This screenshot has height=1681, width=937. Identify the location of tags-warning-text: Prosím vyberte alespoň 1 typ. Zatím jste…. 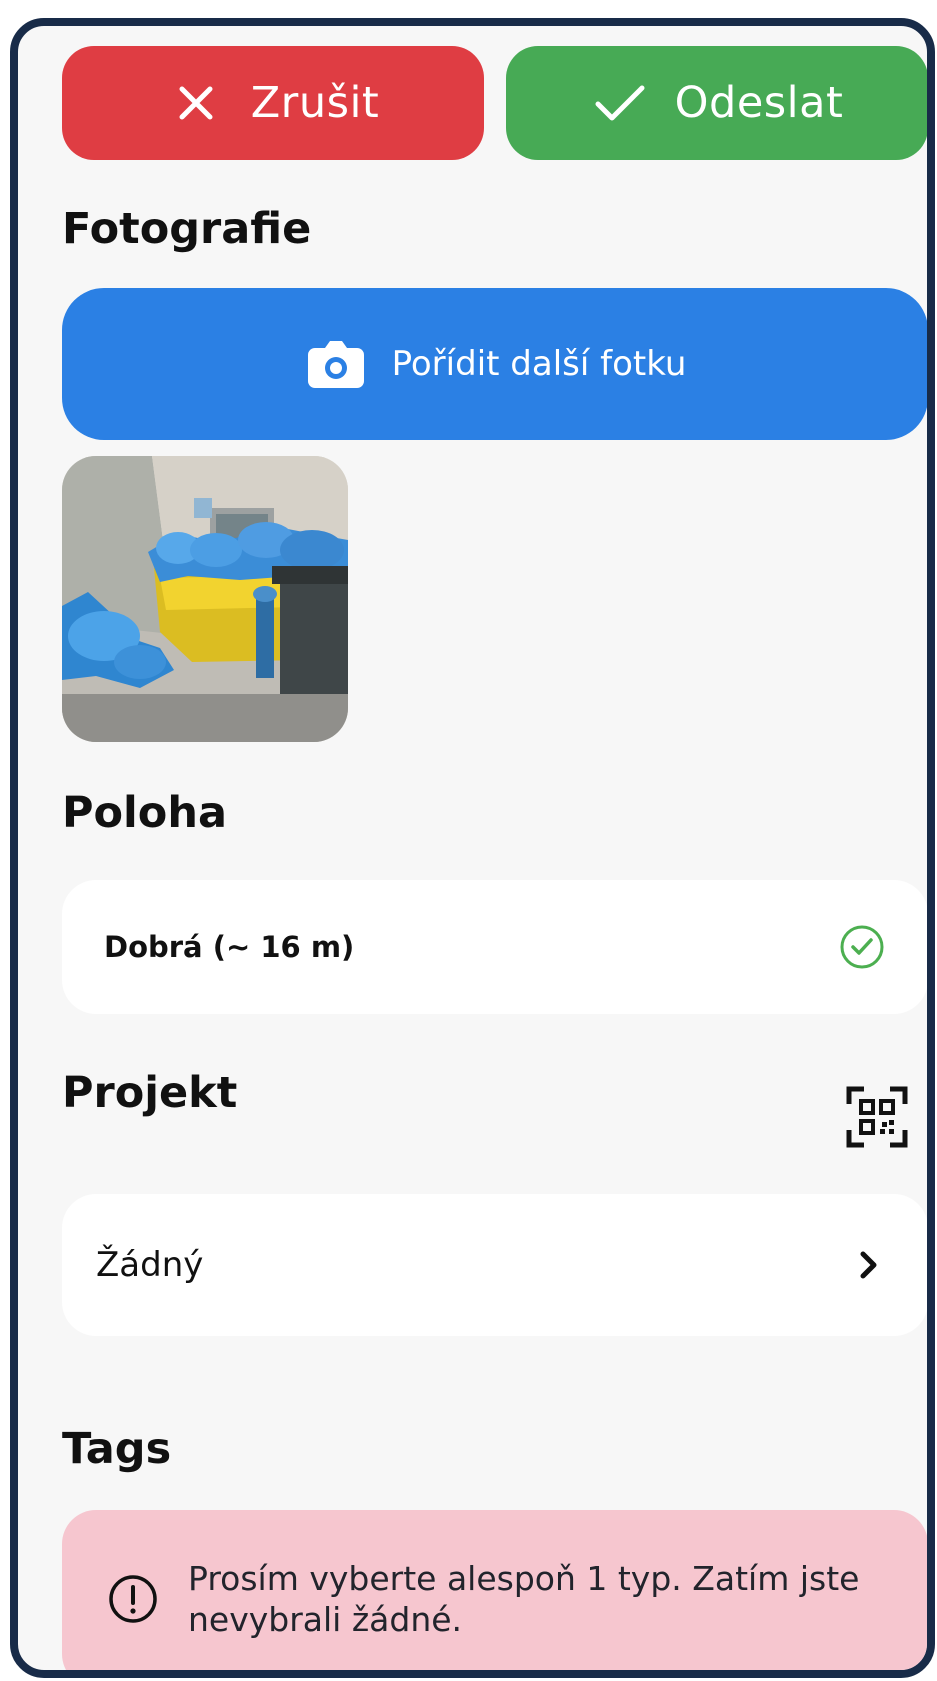
(524, 1598).